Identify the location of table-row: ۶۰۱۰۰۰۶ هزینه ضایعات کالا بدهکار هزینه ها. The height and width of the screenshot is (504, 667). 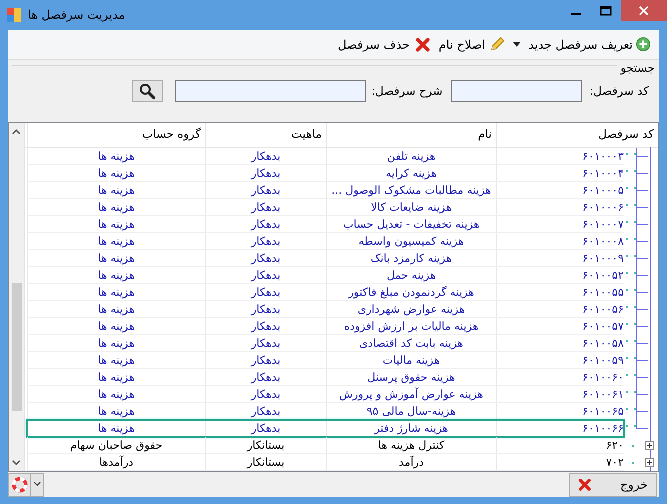
(325, 207).